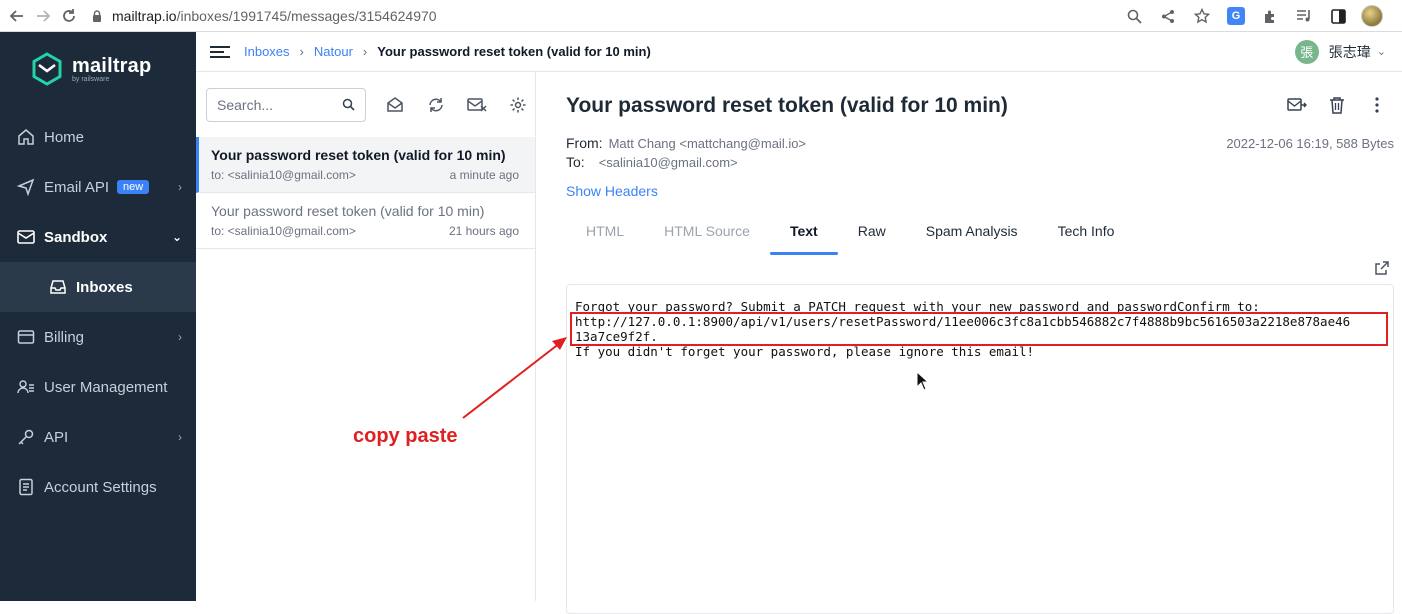  What do you see at coordinates (26, 487) in the screenshot?
I see `settings-doc-icon` at bounding box center [26, 487].